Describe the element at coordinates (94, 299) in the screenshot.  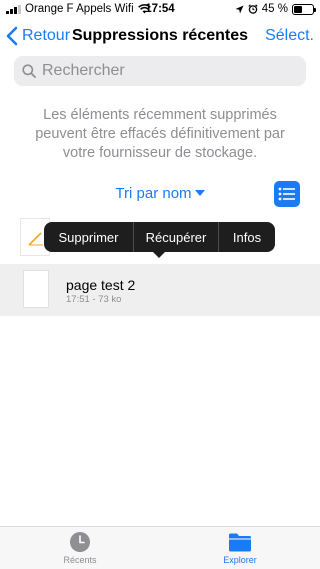
I see `file-meta: 17:51 - 73 ko` at that location.